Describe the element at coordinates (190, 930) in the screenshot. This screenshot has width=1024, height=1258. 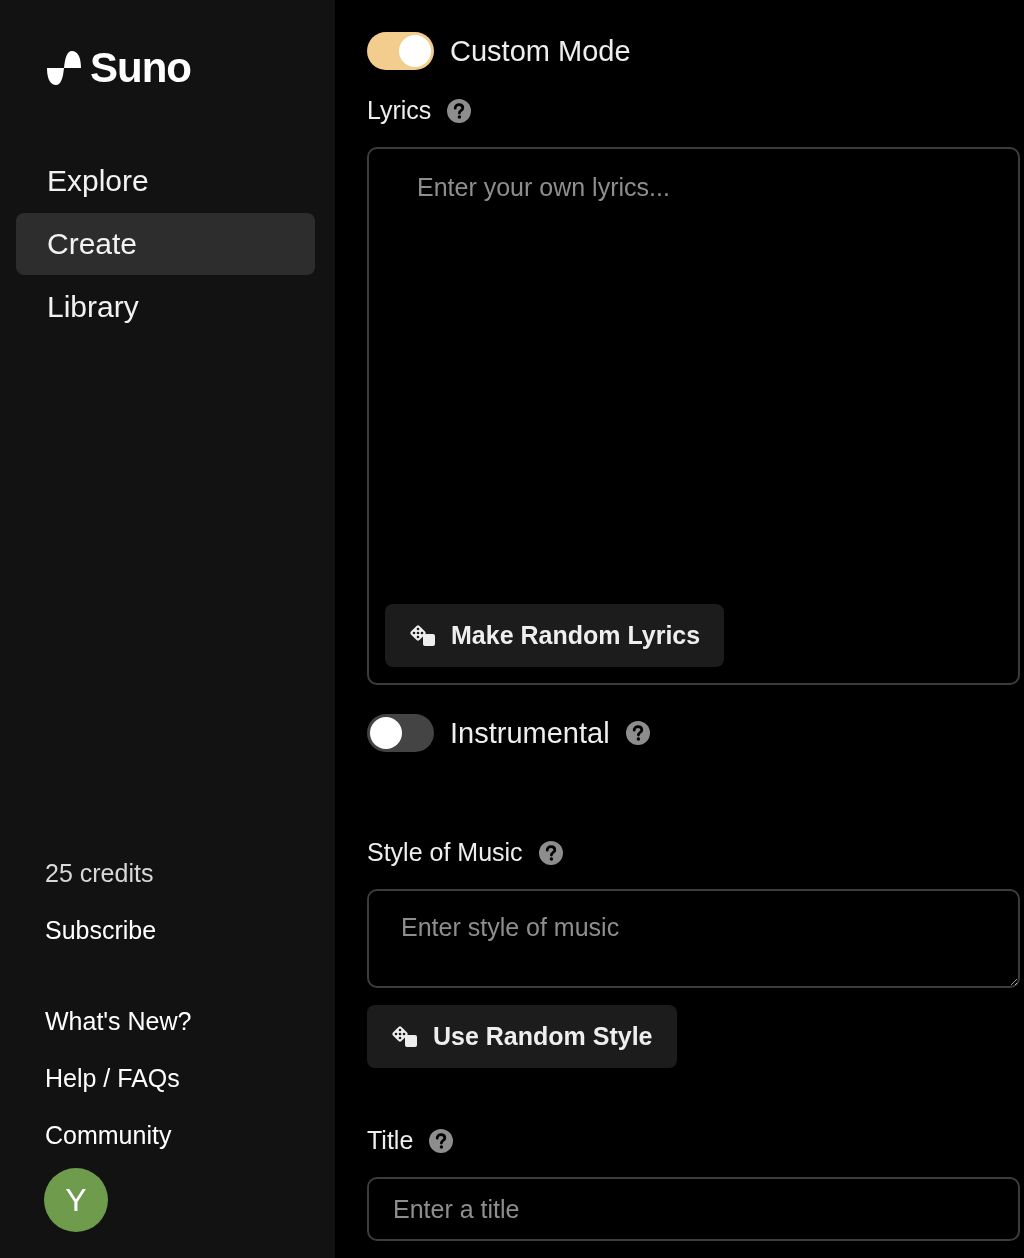
I see `subscribe-link: Subscribe` at that location.